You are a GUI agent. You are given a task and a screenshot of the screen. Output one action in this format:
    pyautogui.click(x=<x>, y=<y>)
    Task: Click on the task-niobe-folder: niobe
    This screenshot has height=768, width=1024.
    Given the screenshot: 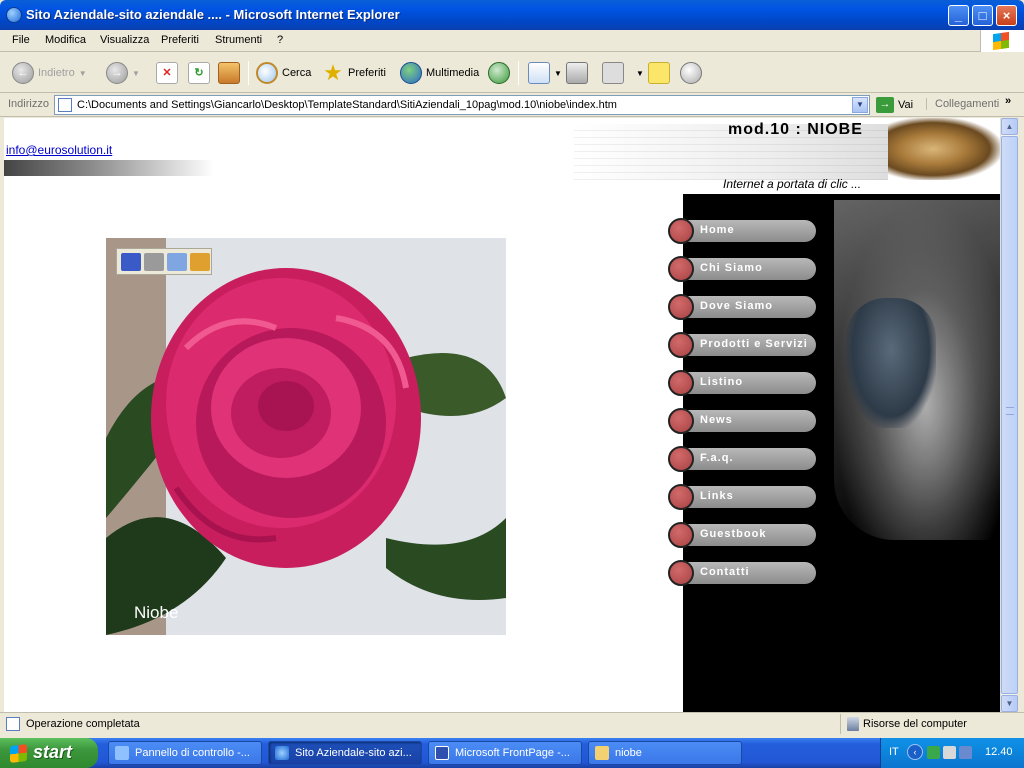 What is the action you would take?
    pyautogui.click(x=665, y=753)
    